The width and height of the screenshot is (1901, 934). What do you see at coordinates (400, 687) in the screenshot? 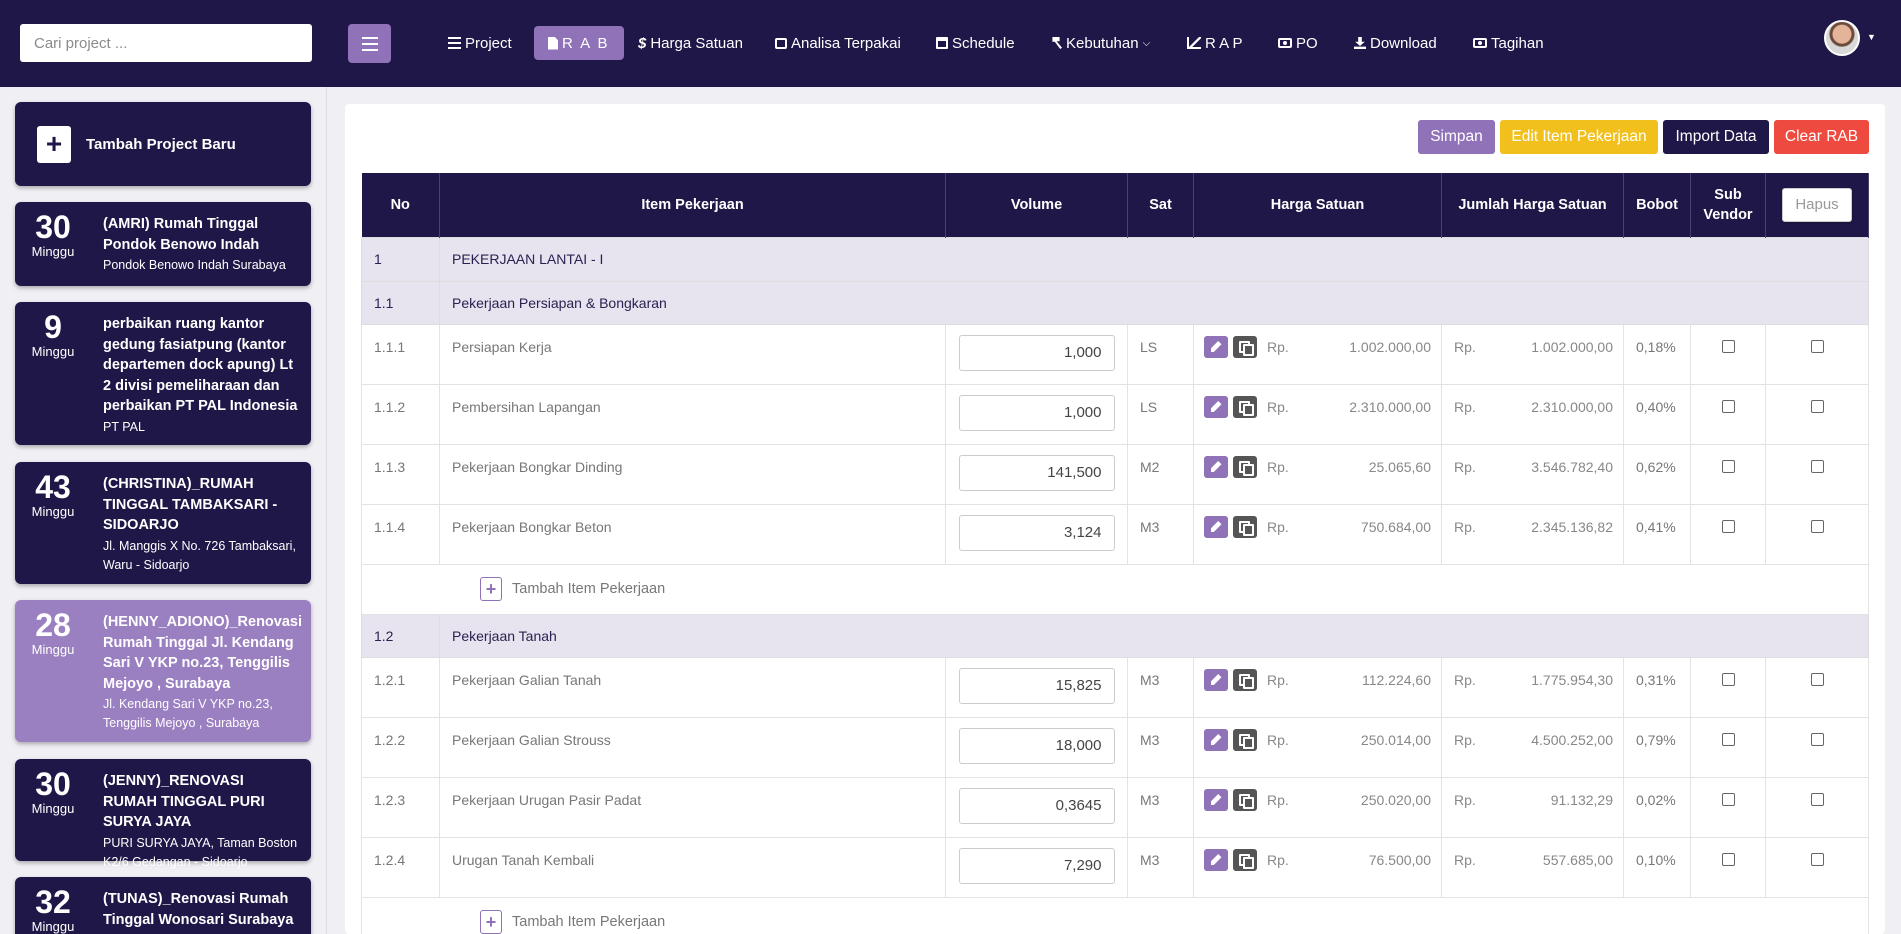
I see `item-no: 1.2.1` at bounding box center [400, 687].